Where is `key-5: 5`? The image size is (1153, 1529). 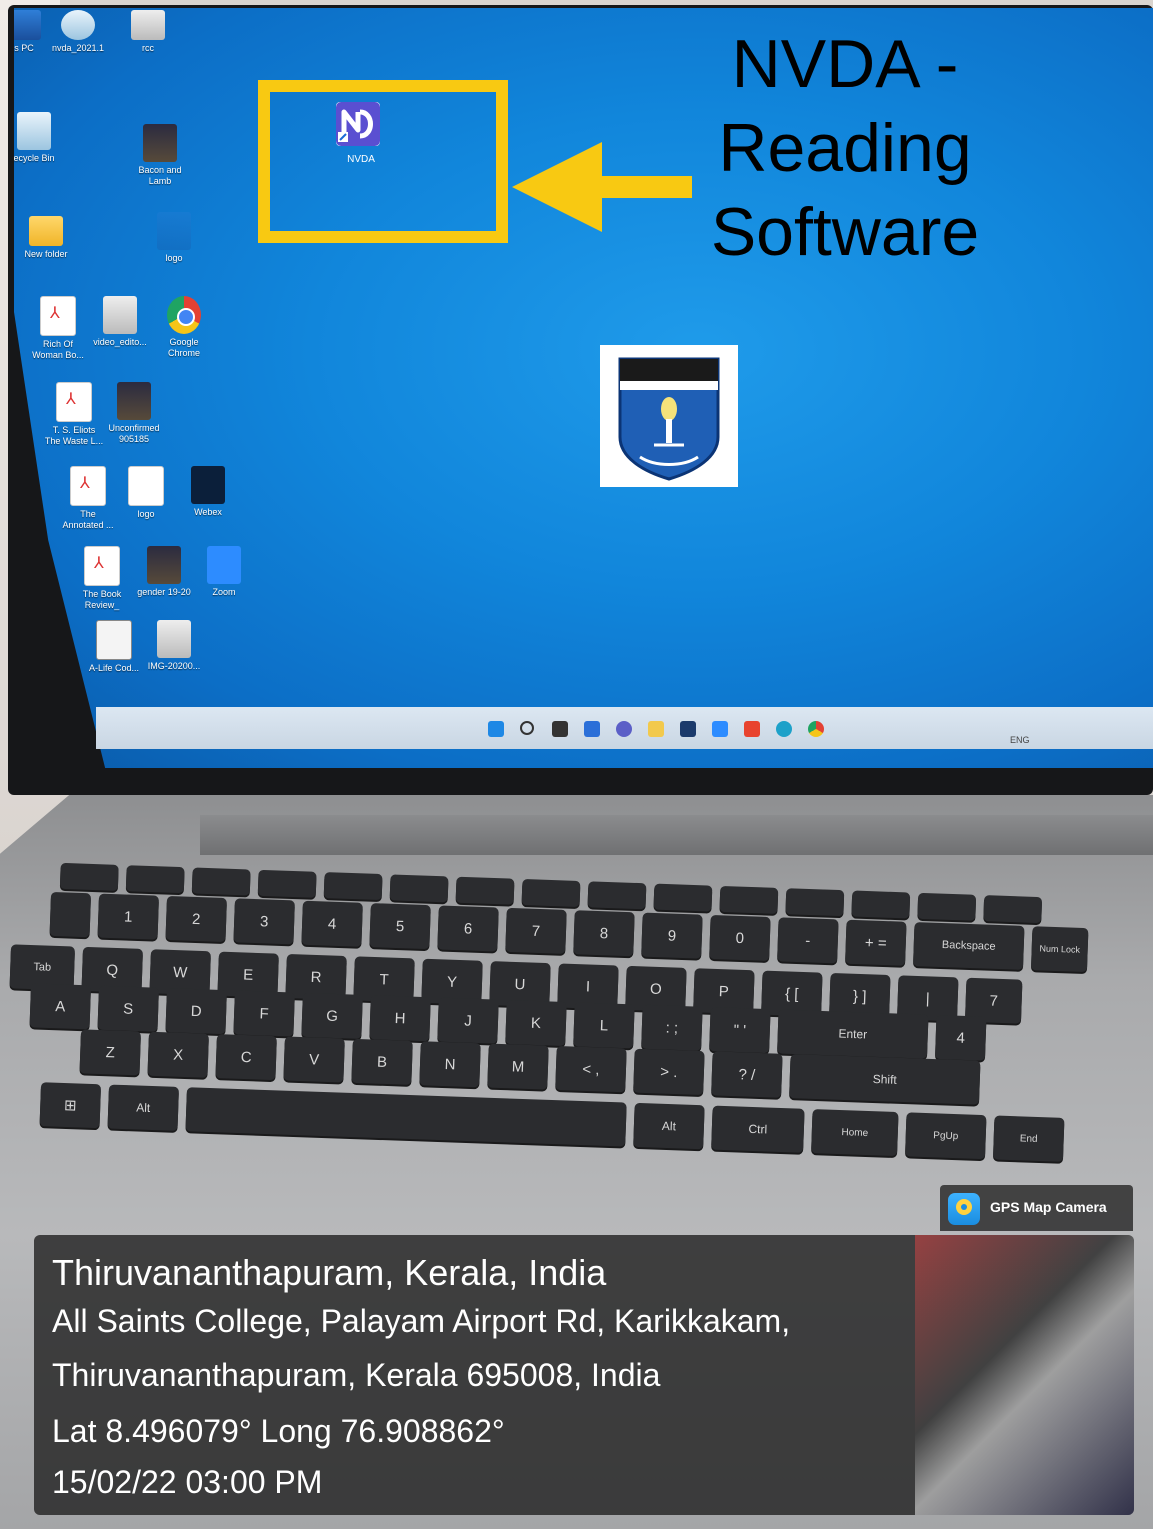 key-5: 5 is located at coordinates (400, 926).